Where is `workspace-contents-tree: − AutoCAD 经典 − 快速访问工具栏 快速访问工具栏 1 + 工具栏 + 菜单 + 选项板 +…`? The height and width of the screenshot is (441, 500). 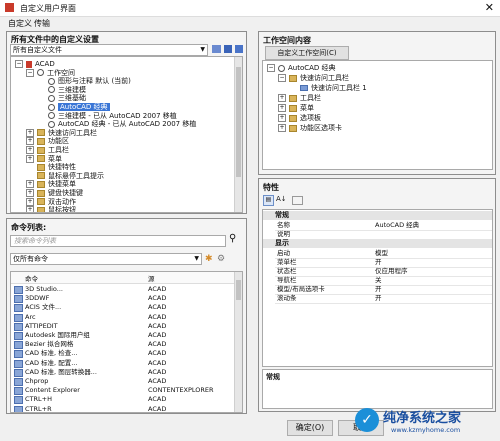 workspace-contents-tree: − AutoCAD 经典 − 快速访问工具栏 快速访问工具栏 1 + 工具栏 + 菜单 + 选项板 +… is located at coordinates (377, 115).